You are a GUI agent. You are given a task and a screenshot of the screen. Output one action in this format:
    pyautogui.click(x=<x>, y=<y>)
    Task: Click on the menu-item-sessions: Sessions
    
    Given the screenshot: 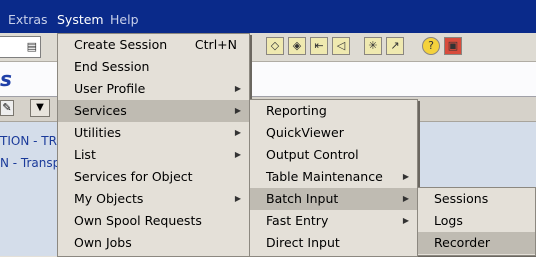 What is the action you would take?
    pyautogui.click(x=476, y=199)
    